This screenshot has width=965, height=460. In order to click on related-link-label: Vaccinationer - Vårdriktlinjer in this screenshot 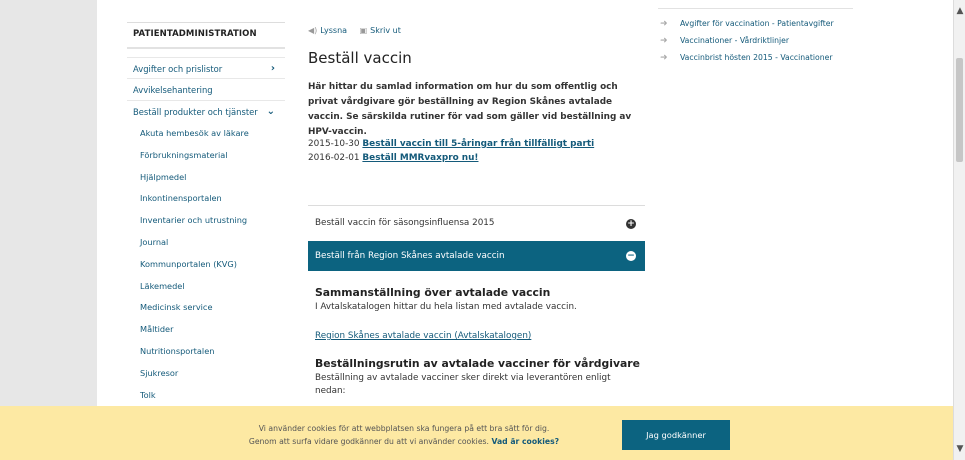, I will do `click(735, 40)`.